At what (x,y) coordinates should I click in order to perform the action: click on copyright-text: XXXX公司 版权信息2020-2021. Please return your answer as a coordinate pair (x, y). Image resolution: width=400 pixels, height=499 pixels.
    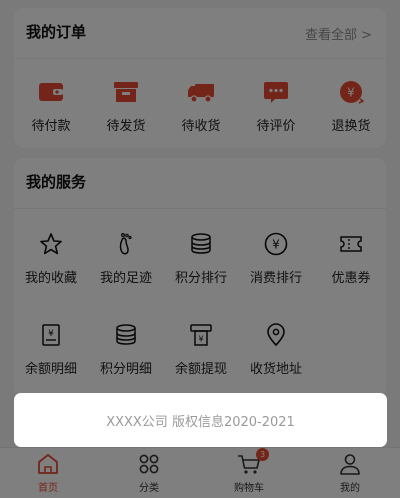
    Looking at the image, I should click on (200, 422).